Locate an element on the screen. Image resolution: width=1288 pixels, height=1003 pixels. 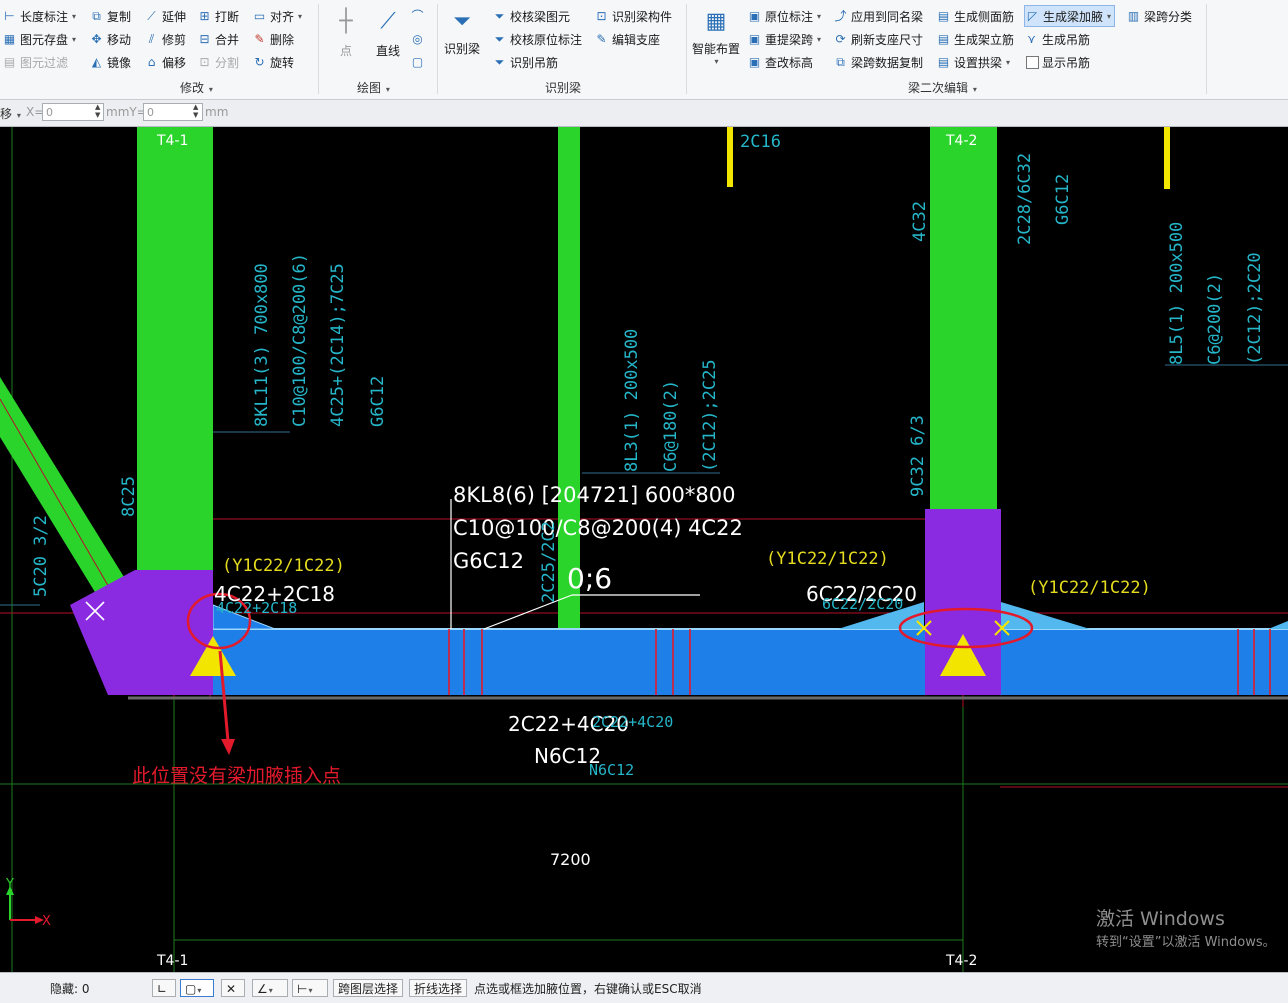
vt-l5: 8L5(1) 200x500 is located at coordinates (1177, 293).